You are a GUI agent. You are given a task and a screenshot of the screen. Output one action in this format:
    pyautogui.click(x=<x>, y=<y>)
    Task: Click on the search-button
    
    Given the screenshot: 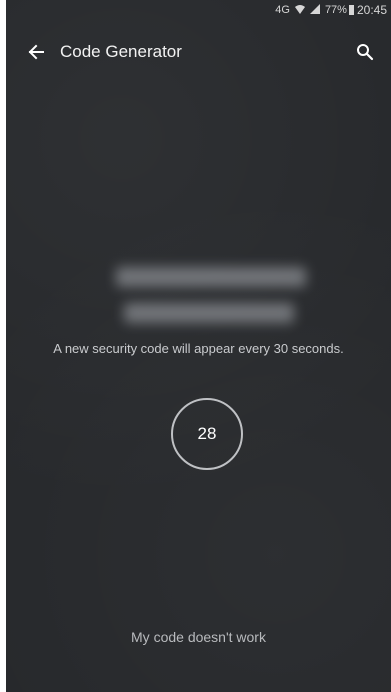 What is the action you would take?
    pyautogui.click(x=365, y=52)
    